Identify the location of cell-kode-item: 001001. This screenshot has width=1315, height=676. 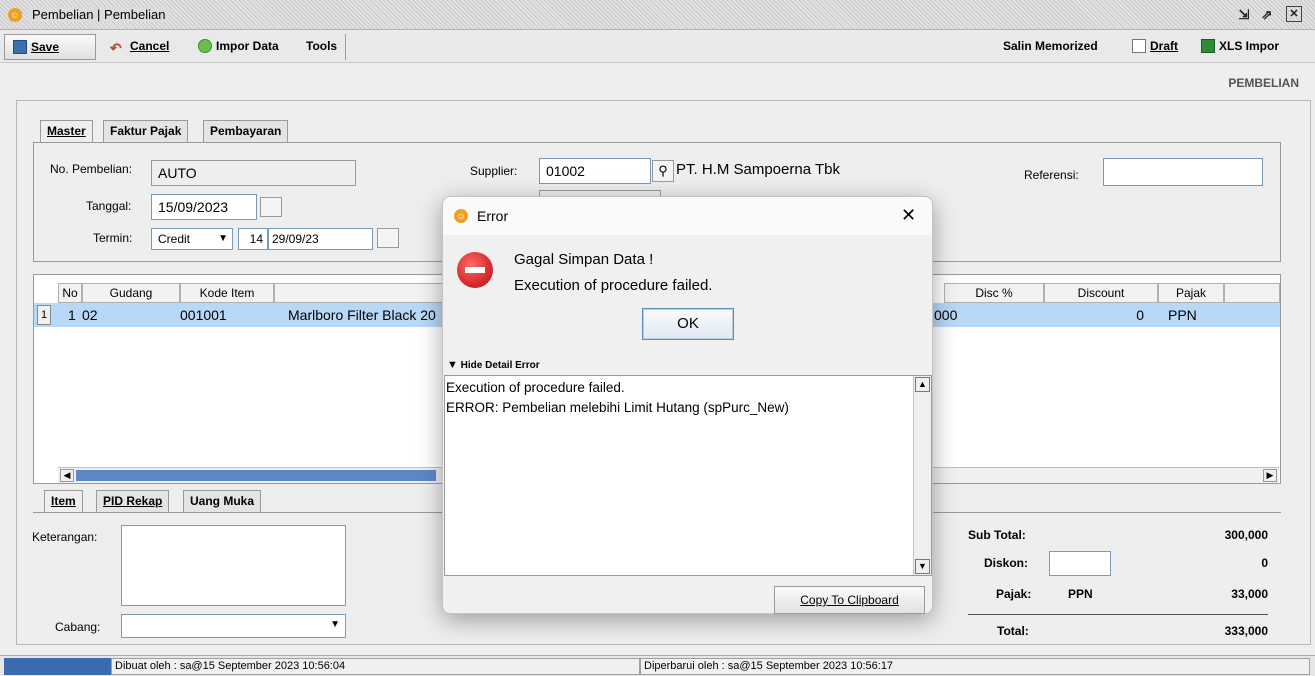
(203, 315).